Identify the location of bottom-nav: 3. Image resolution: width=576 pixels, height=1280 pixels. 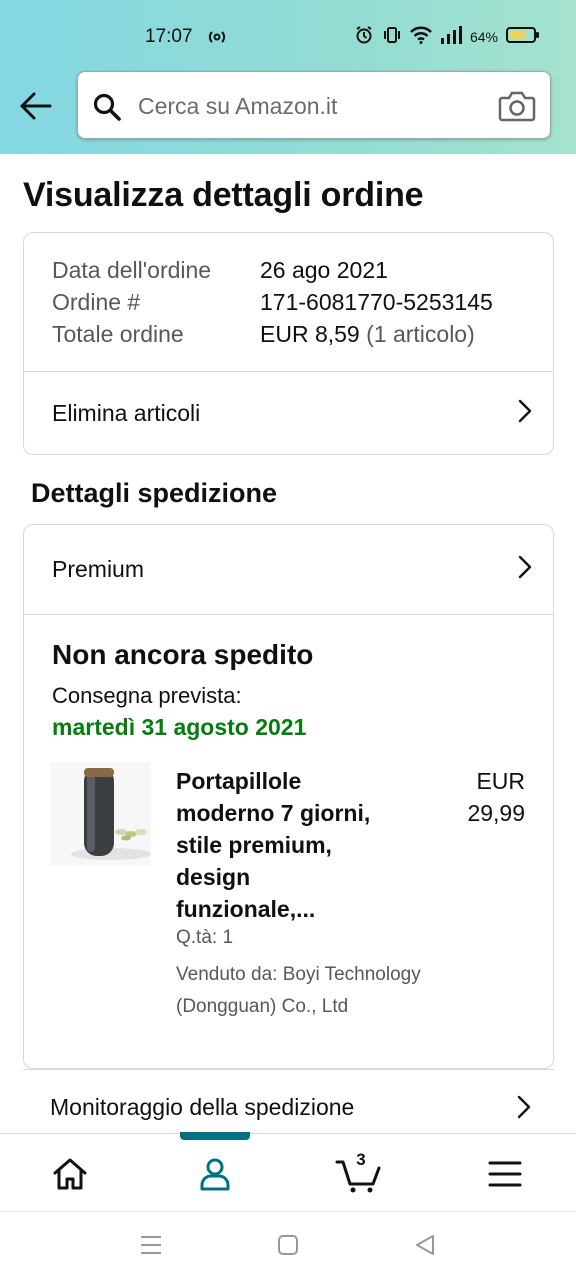
(288, 1171).